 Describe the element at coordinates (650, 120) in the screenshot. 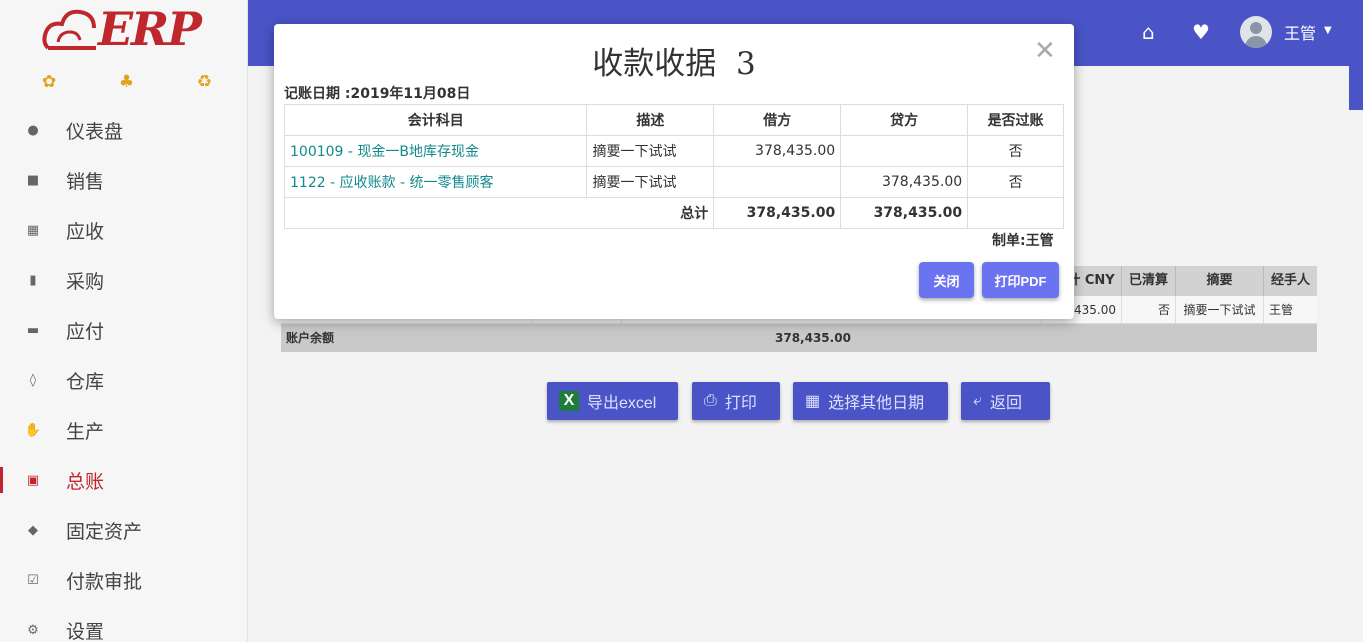

I see `col-description: 描述` at that location.